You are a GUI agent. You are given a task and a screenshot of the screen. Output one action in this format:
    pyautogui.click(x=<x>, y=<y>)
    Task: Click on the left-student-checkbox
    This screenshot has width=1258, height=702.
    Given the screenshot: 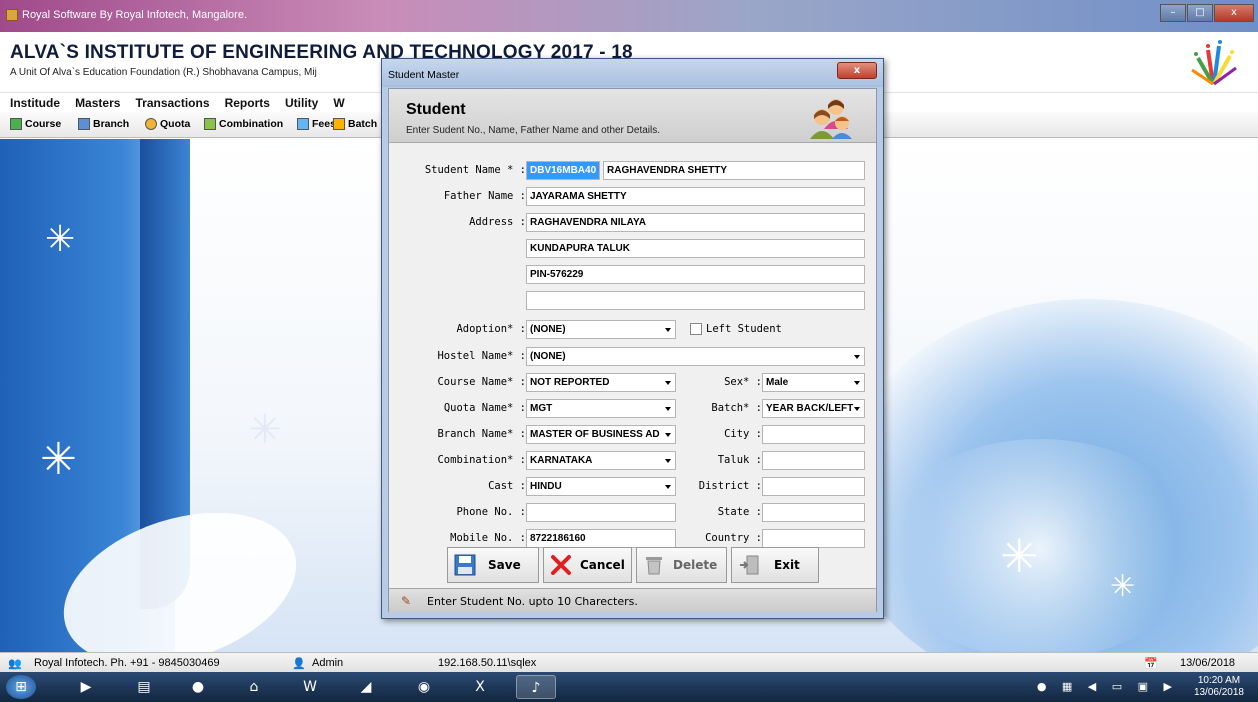 What is the action you would take?
    pyautogui.click(x=696, y=329)
    